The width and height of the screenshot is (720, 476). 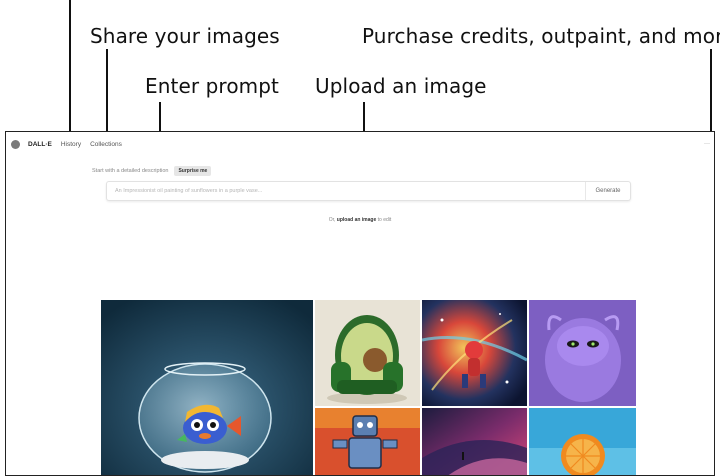 I want to click on upload-suffix: to edit, so click(x=384, y=220).